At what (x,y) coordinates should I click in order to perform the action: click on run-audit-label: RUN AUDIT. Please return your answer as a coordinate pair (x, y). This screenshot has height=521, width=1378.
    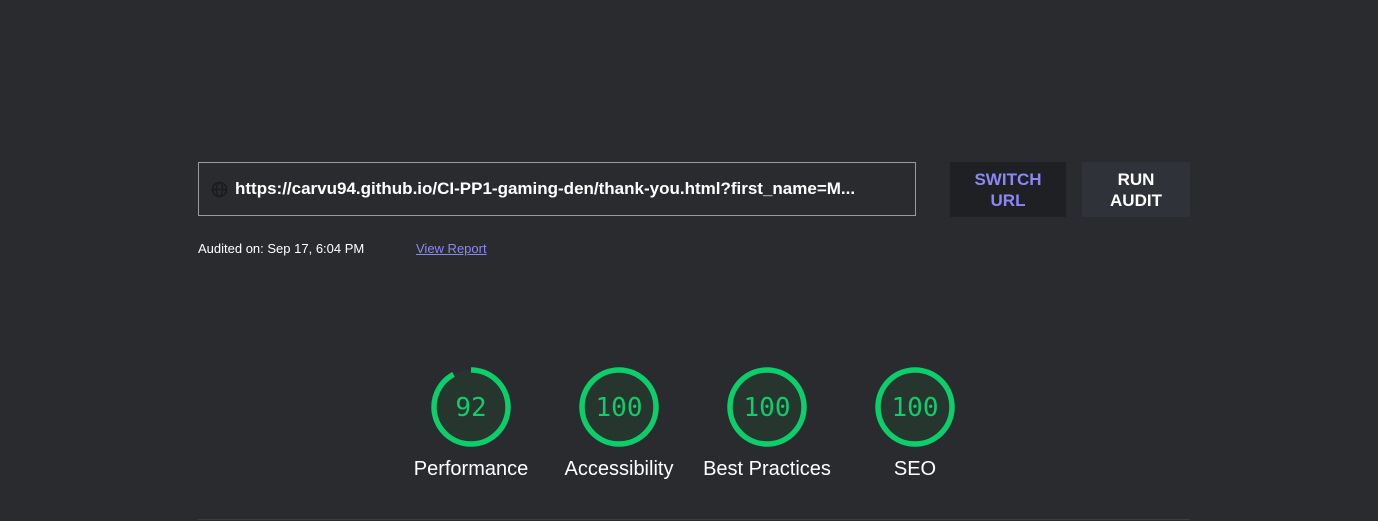
    Looking at the image, I should click on (1136, 189).